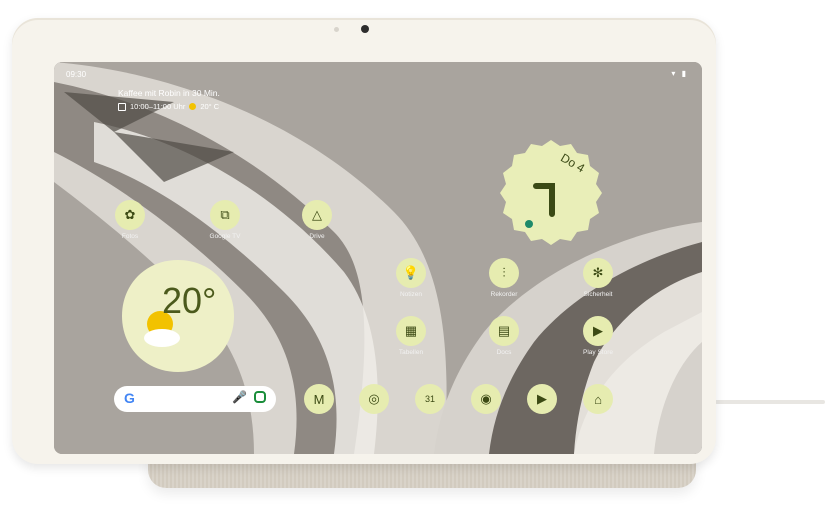 Image resolution: width=840 pixels, height=515 pixels. Describe the element at coordinates (336, 29) in the screenshot. I see `sensor-dot` at that location.